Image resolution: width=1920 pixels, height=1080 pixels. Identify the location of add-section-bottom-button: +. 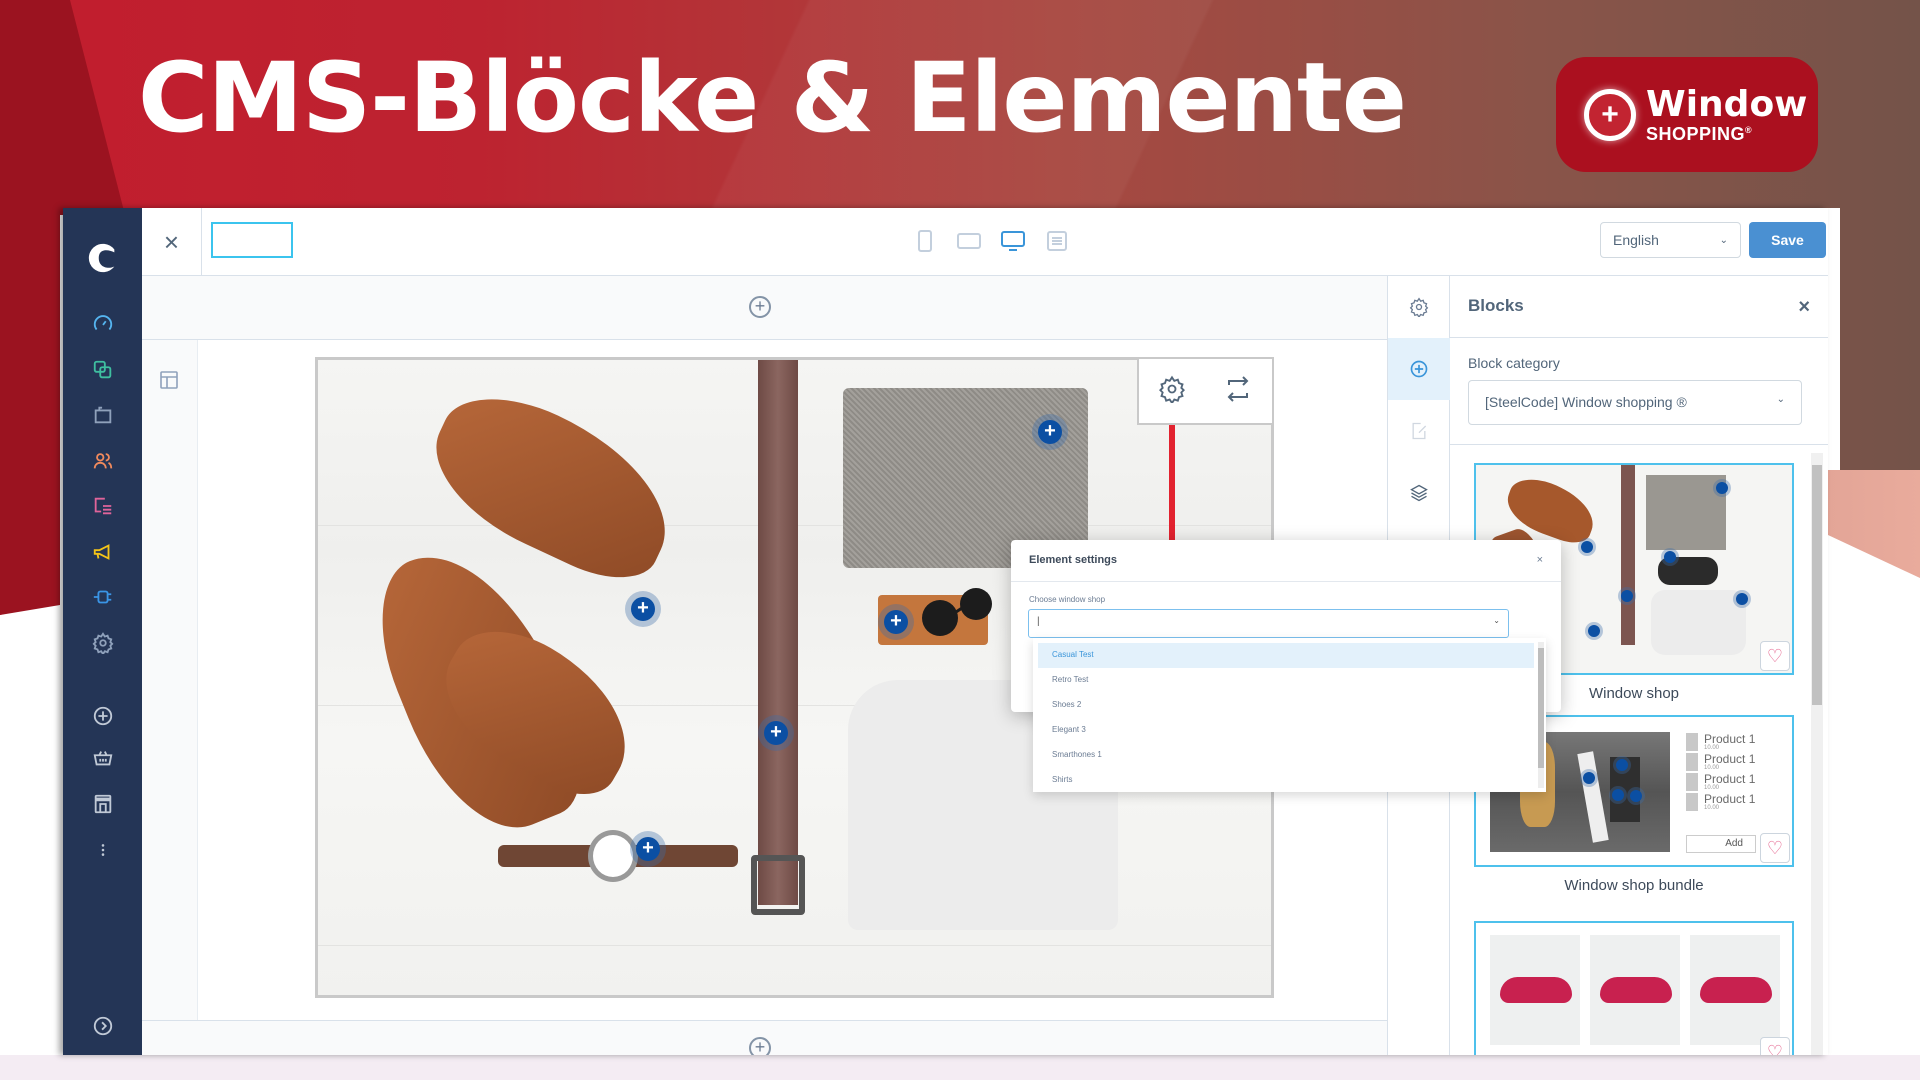
(760, 1046).